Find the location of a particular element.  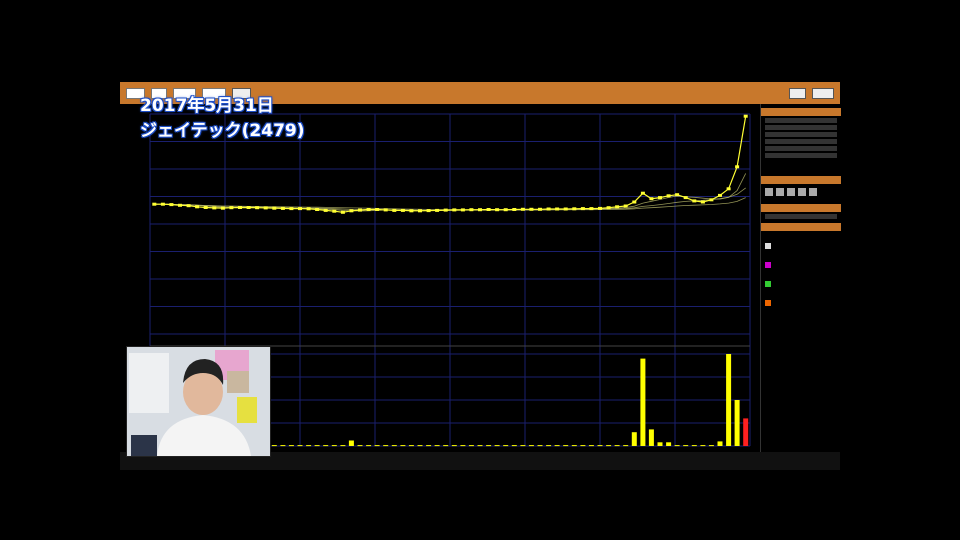

webcam-image is located at coordinates (198, 401).